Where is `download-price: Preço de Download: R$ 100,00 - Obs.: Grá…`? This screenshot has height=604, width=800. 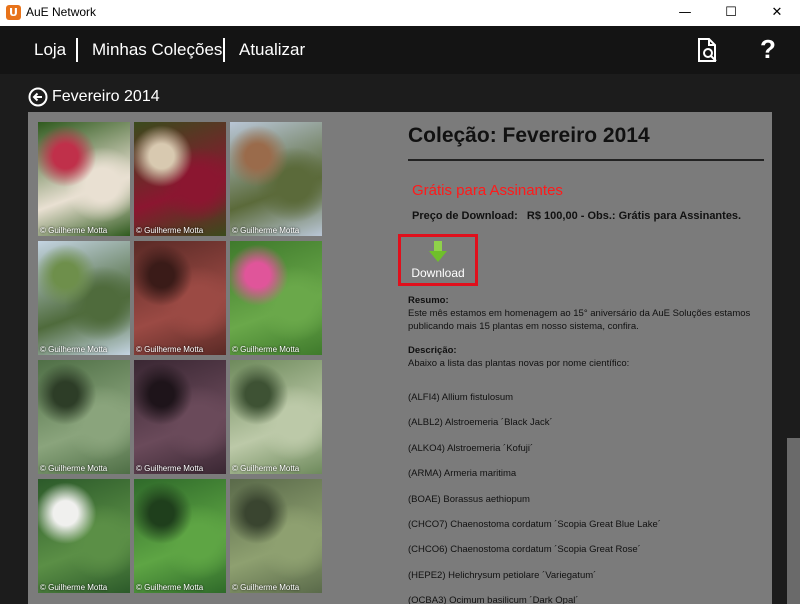
download-price: Preço de Download: R$ 100,00 - Obs.: Grá… is located at coordinates (576, 216).